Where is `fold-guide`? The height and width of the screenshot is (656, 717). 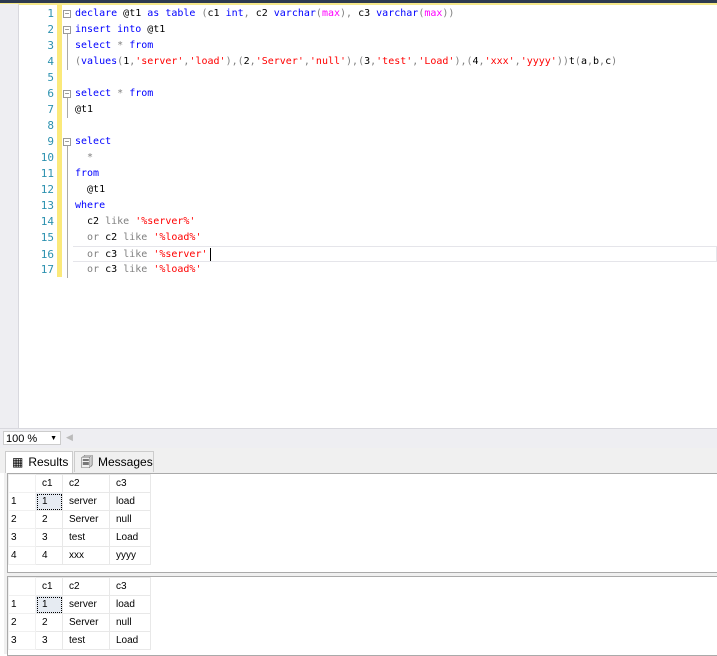 fold-guide is located at coordinates (67, 212).